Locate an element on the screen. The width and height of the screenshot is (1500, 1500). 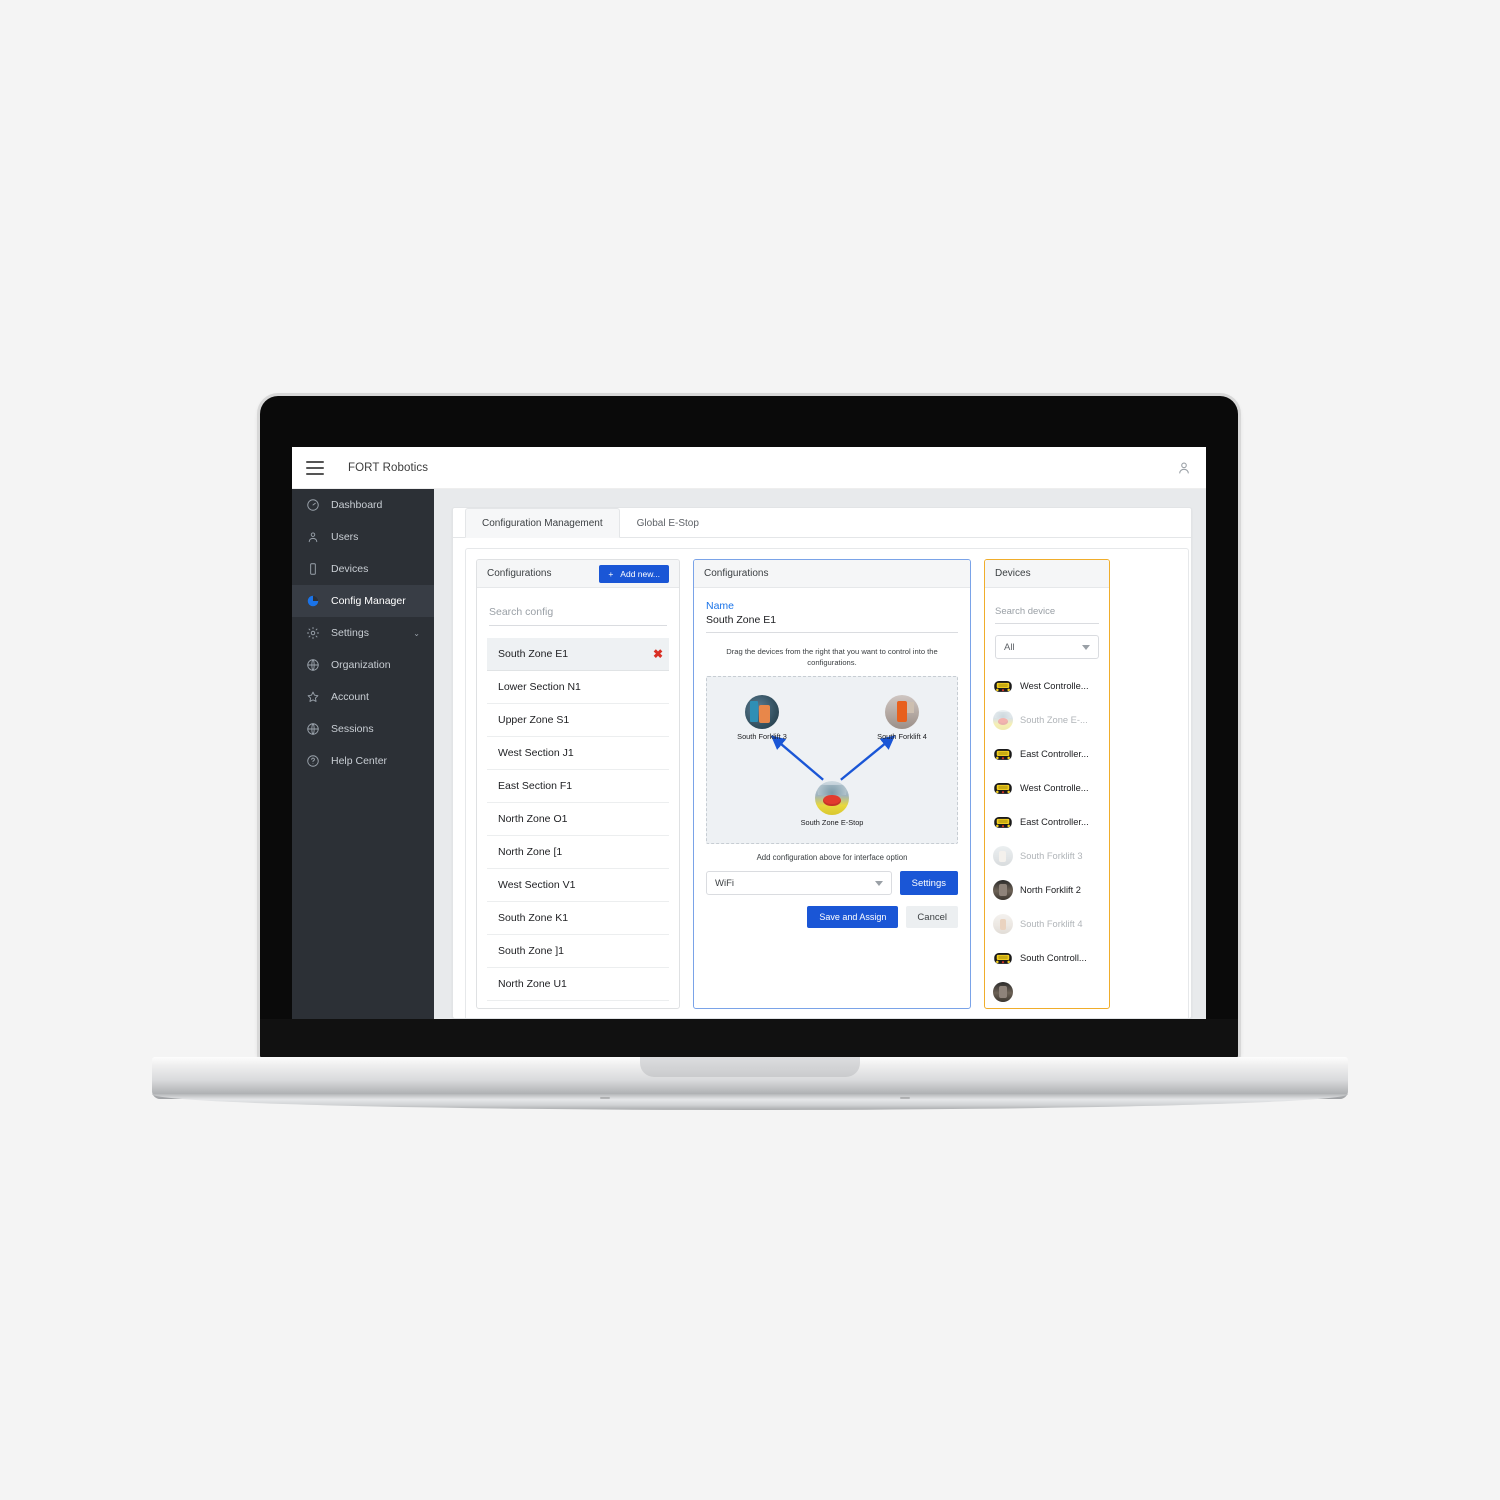
sidebar-item-organization: Organization is located at coordinates (363, 665).